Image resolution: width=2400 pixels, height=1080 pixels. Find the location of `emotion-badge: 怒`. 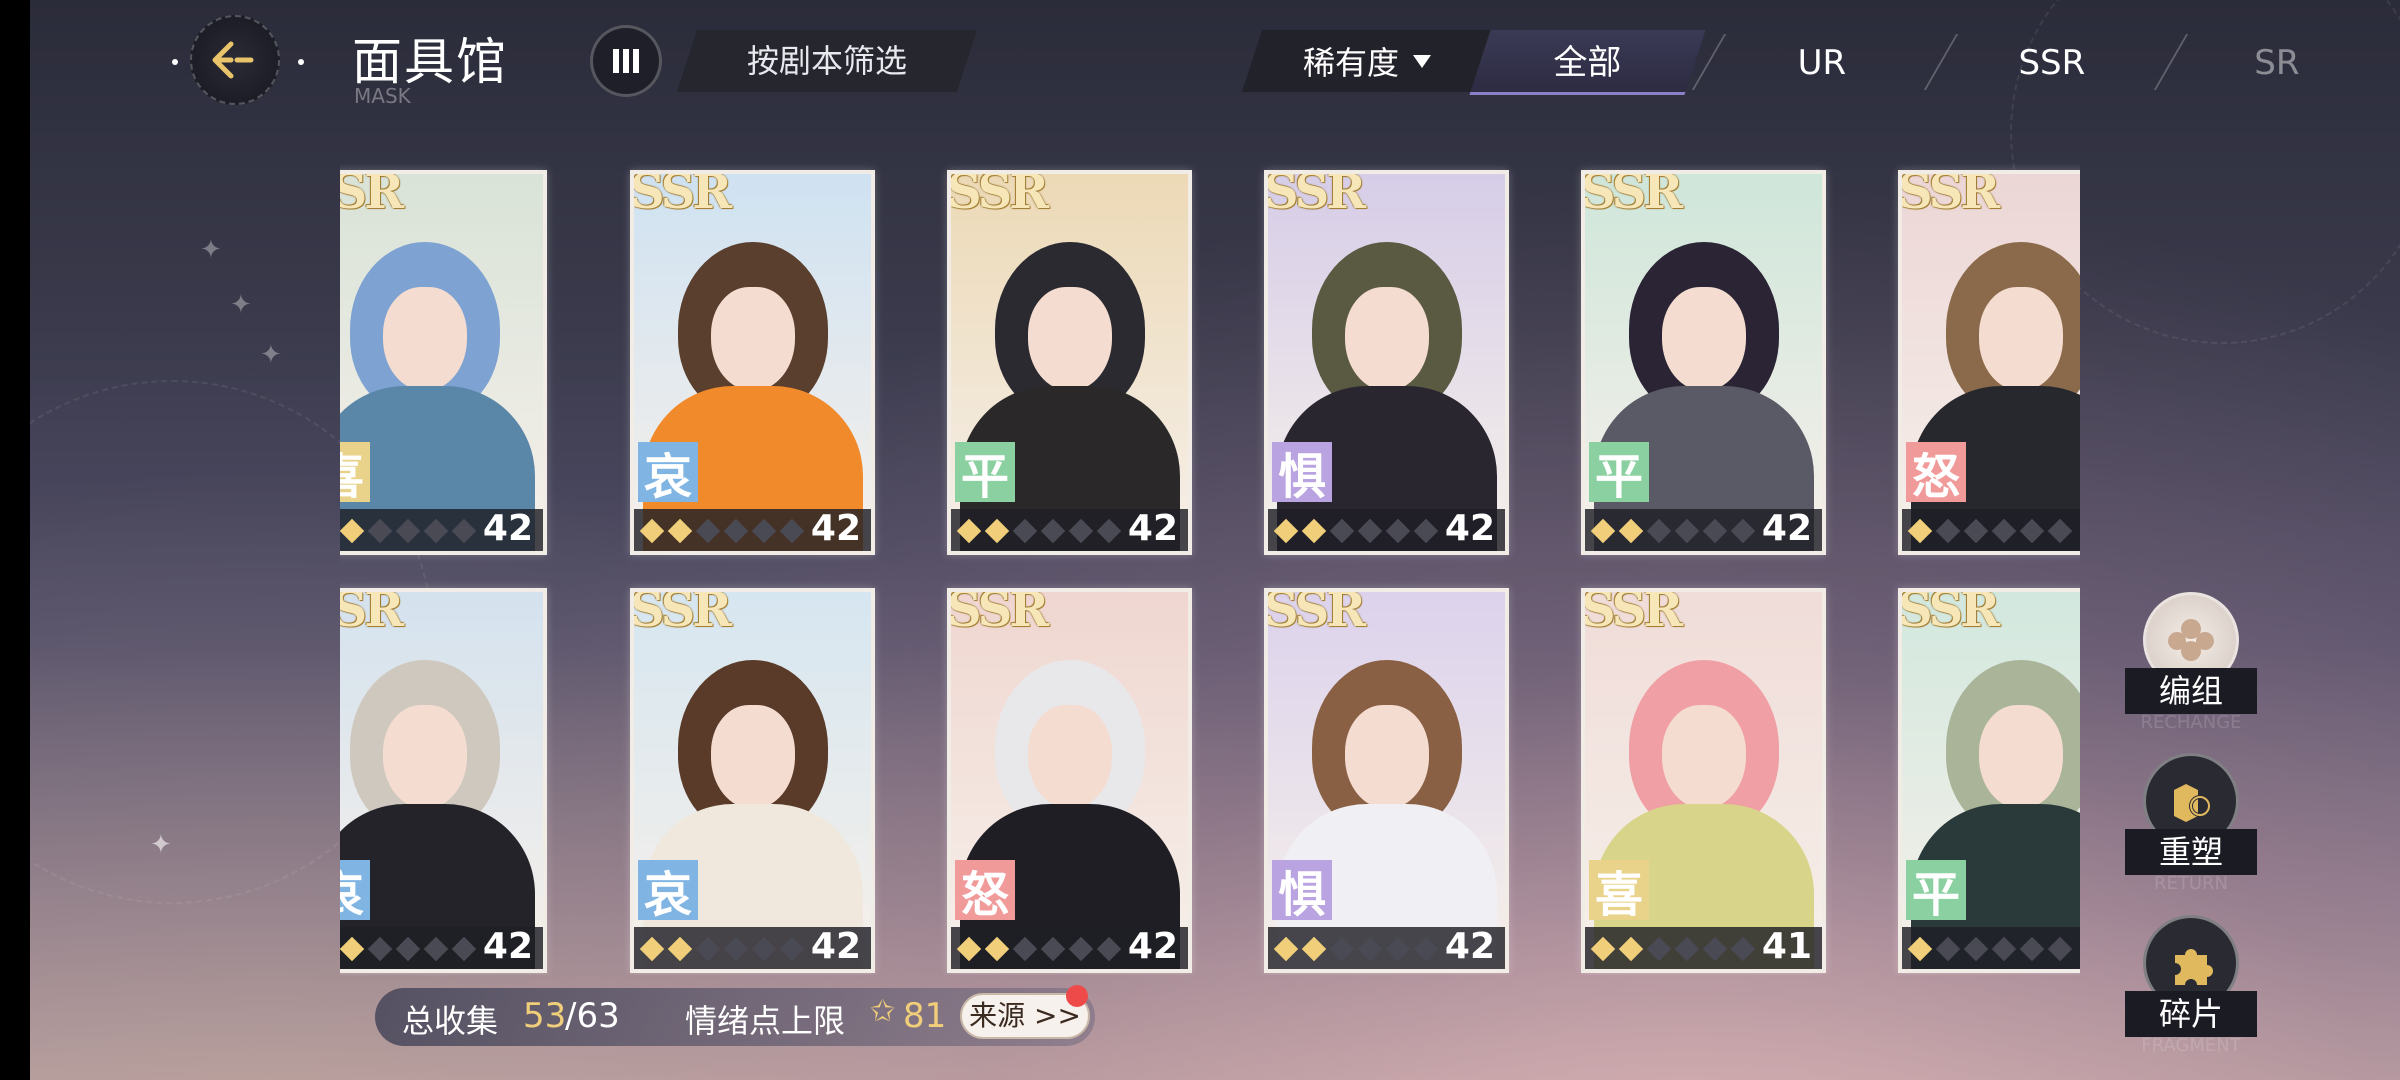

emotion-badge: 怒 is located at coordinates (1936, 473).